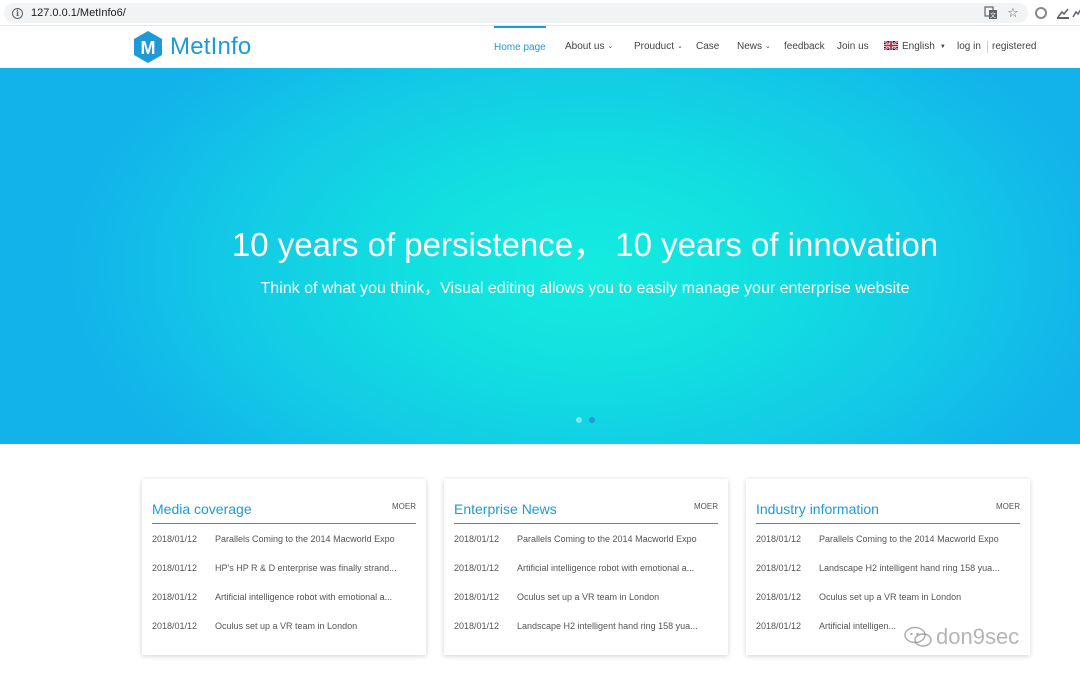  What do you see at coordinates (654, 46) in the screenshot?
I see `nav-product-label: Prouduct` at bounding box center [654, 46].